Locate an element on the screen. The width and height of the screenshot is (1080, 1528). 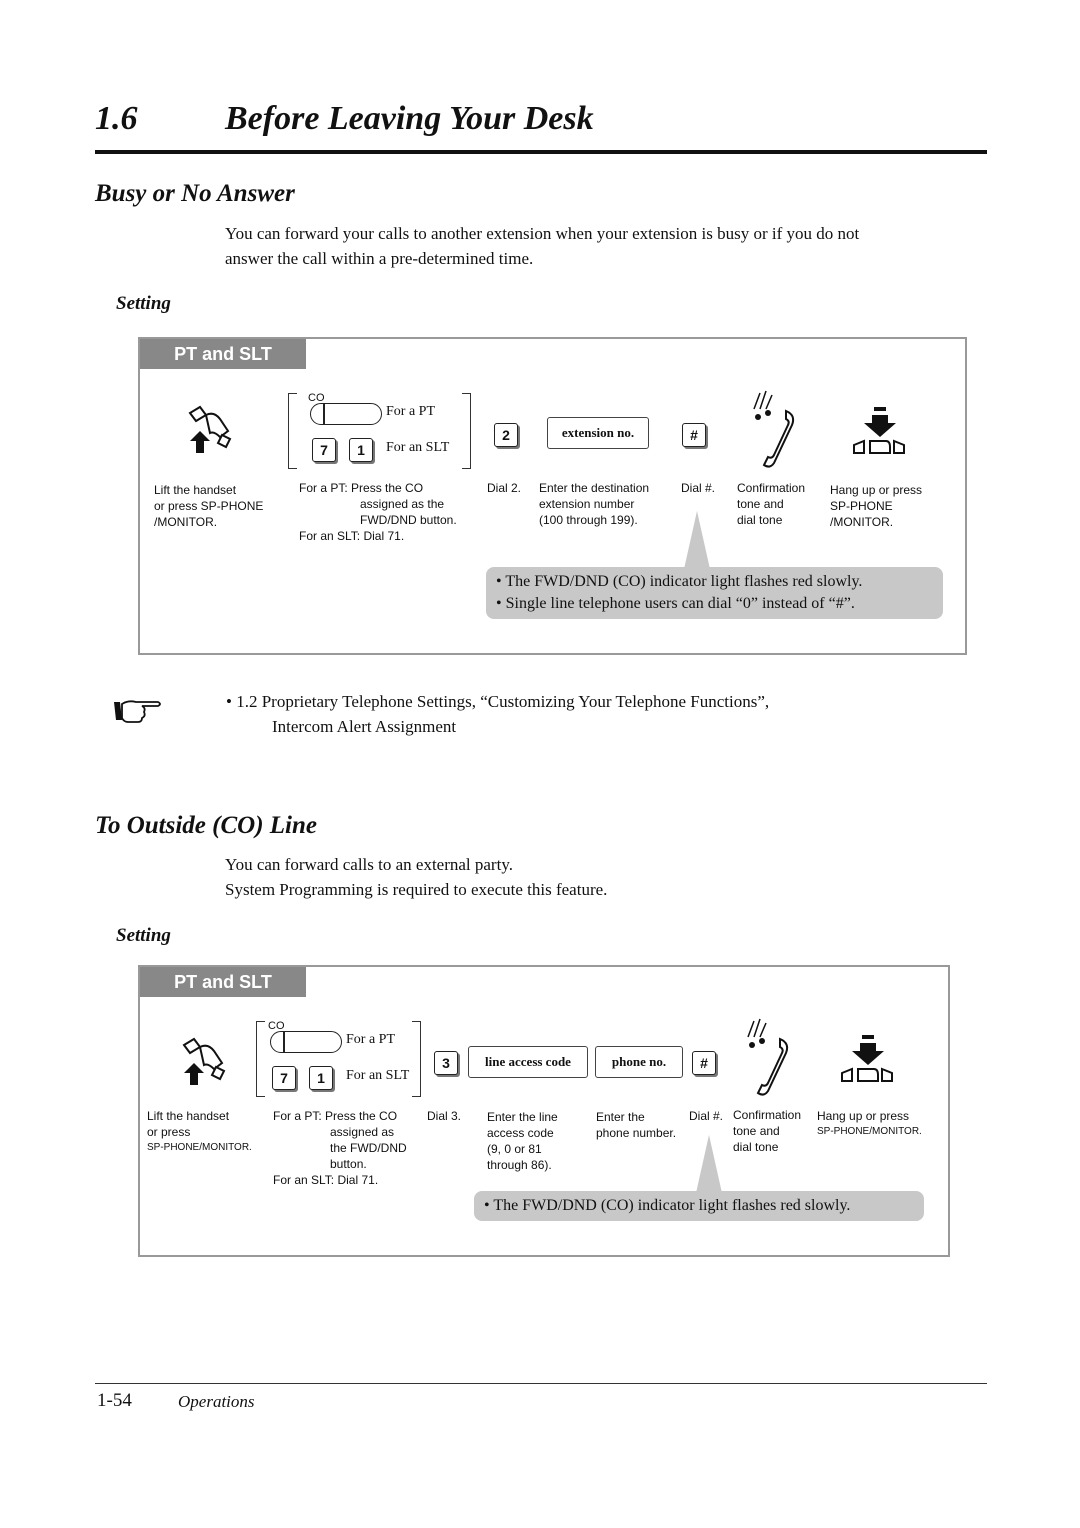
step-phone-caption: Enter the phone number. is located at coordinates (636, 1125).